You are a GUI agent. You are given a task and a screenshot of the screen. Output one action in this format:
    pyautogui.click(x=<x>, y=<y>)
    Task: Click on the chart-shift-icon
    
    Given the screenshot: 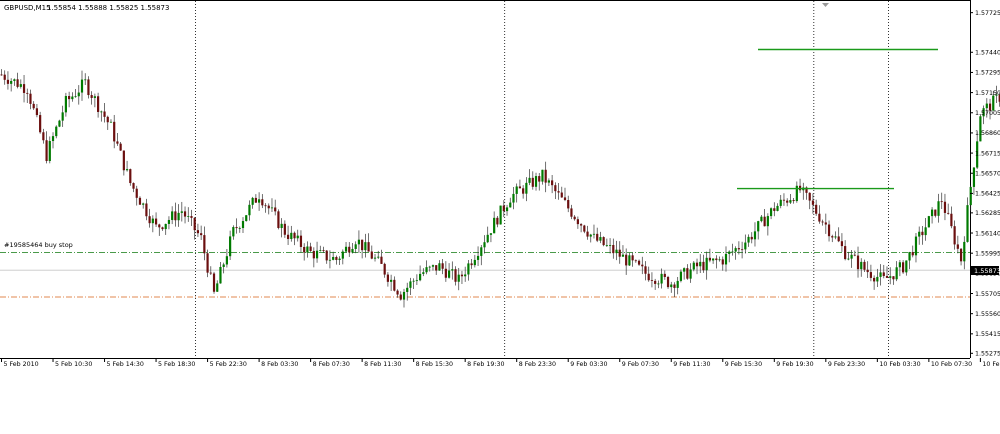 What is the action you would take?
    pyautogui.click(x=825, y=5)
    